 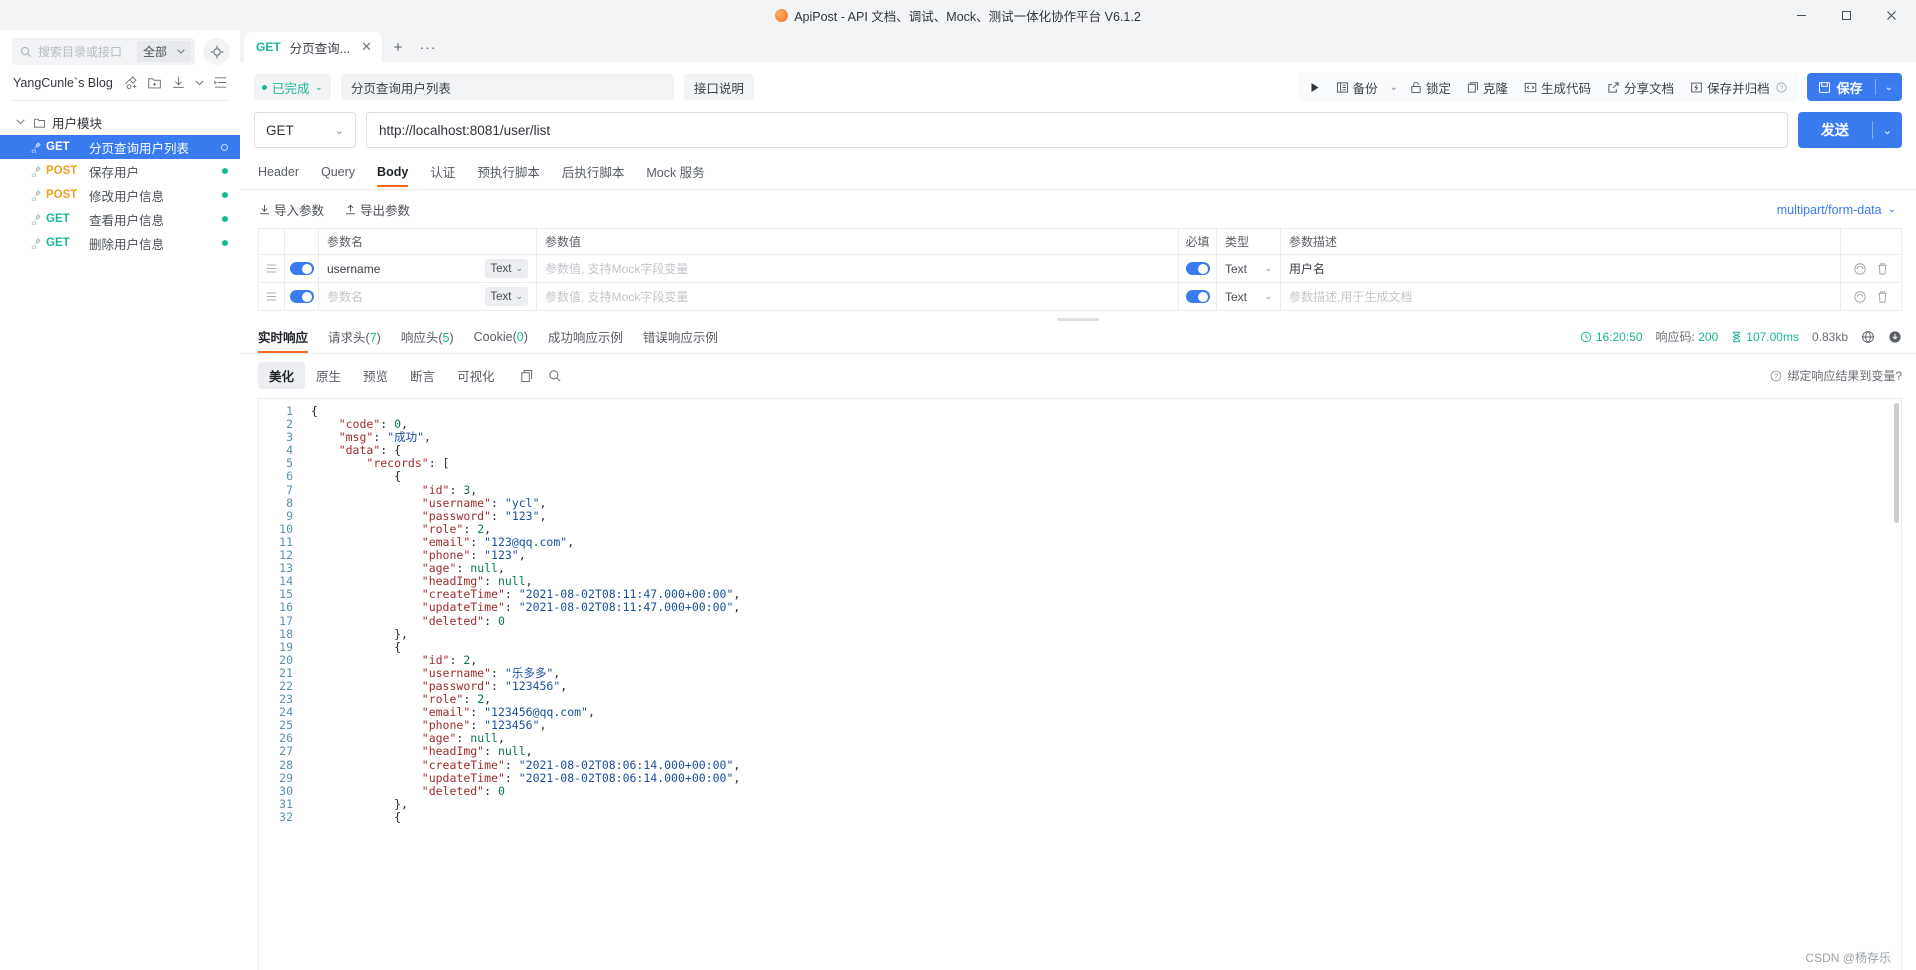 What do you see at coordinates (375, 375) in the screenshot?
I see `format-tab-preview: 预览` at bounding box center [375, 375].